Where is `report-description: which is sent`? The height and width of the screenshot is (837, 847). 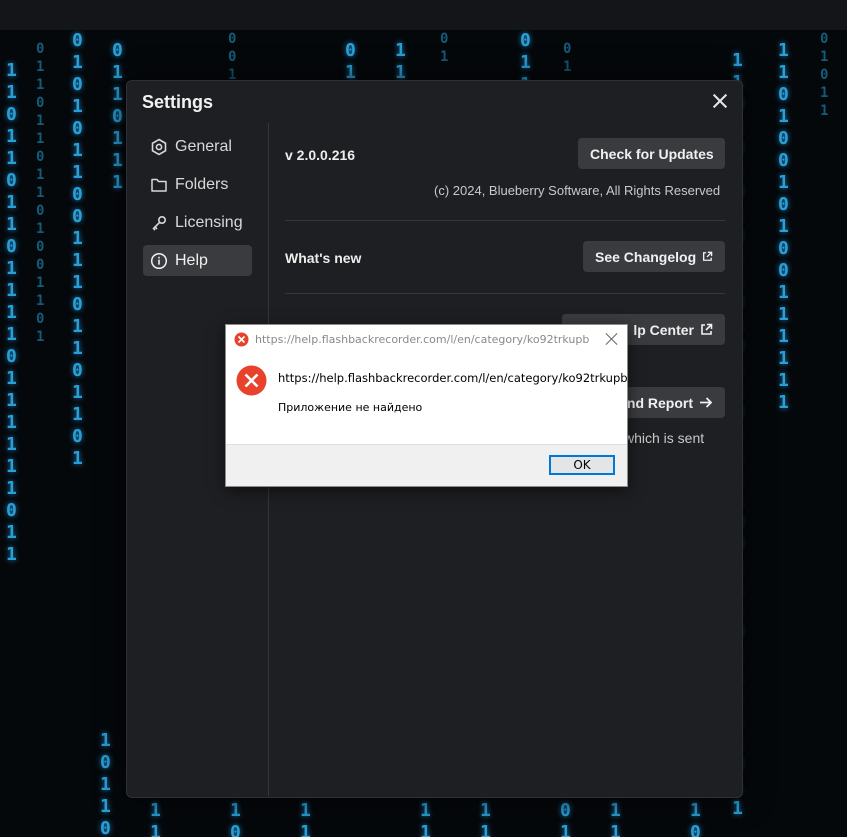 report-description: which is sent is located at coordinates (664, 438).